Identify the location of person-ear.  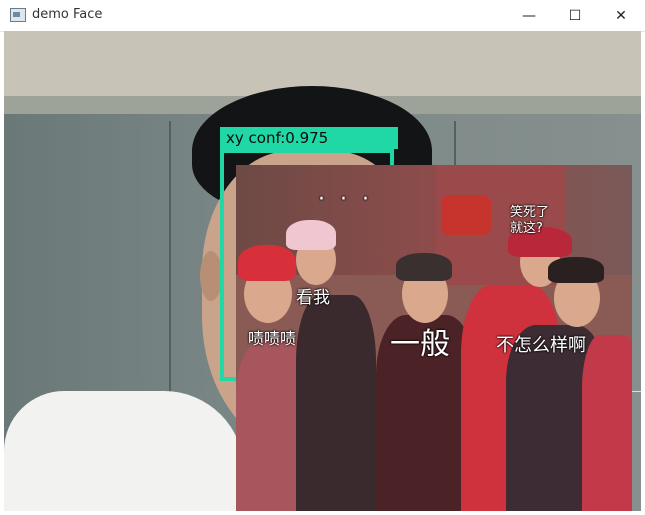
(211, 276).